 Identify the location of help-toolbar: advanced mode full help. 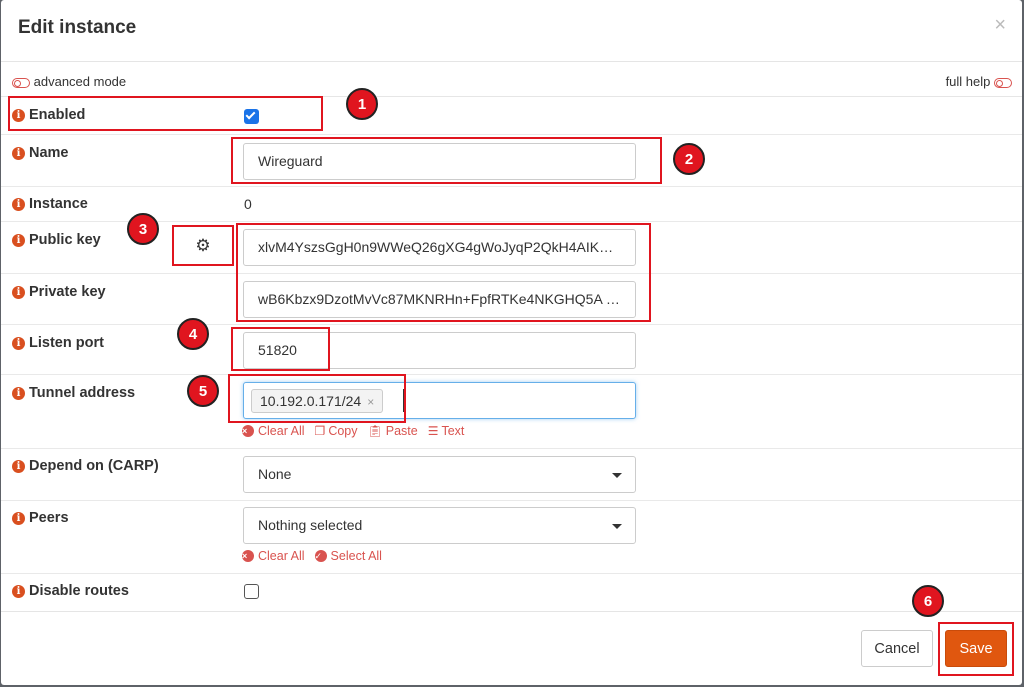
(511, 80).